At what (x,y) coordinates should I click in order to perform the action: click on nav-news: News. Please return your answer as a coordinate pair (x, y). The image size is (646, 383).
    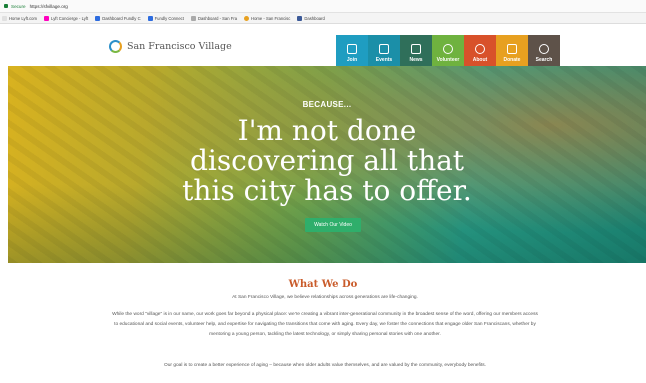
    Looking at the image, I should click on (416, 50).